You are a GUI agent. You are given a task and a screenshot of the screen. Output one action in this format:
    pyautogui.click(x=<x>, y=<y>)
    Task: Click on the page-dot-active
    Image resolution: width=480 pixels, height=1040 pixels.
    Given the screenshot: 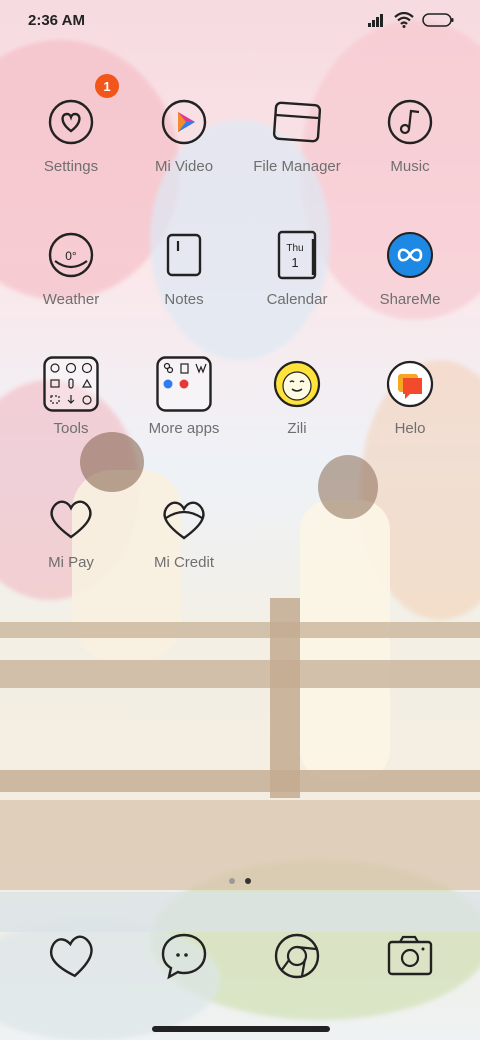 What is the action you would take?
    pyautogui.click(x=248, y=881)
    